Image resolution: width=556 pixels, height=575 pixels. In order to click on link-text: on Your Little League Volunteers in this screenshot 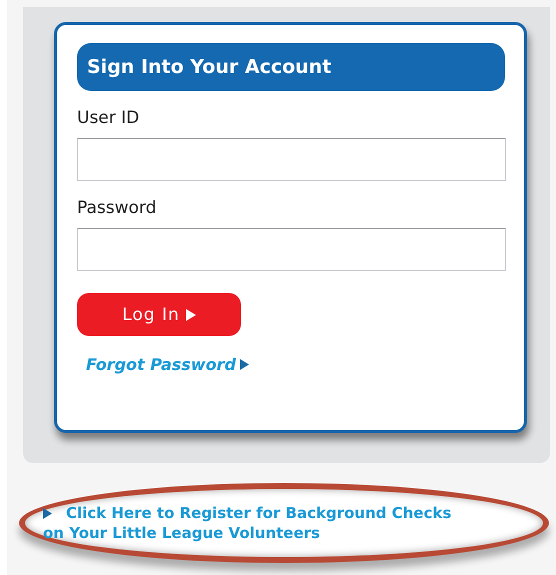, I will do `click(247, 533)`.